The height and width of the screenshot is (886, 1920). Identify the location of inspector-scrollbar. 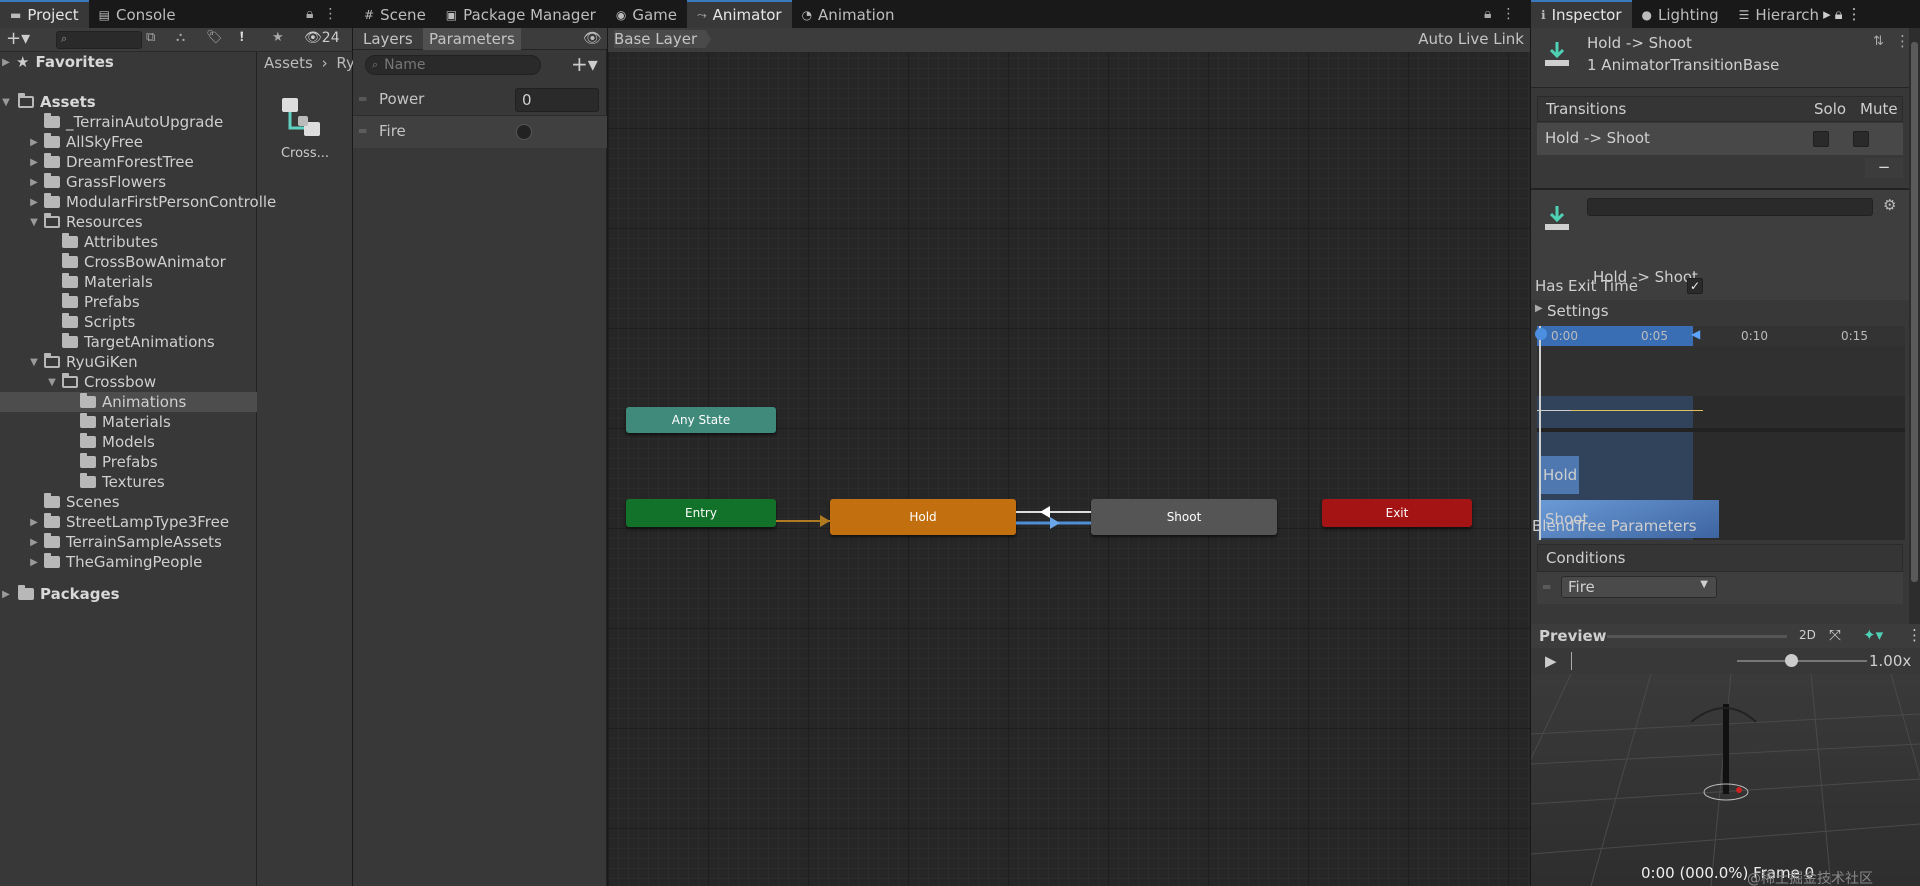
(1914, 326).